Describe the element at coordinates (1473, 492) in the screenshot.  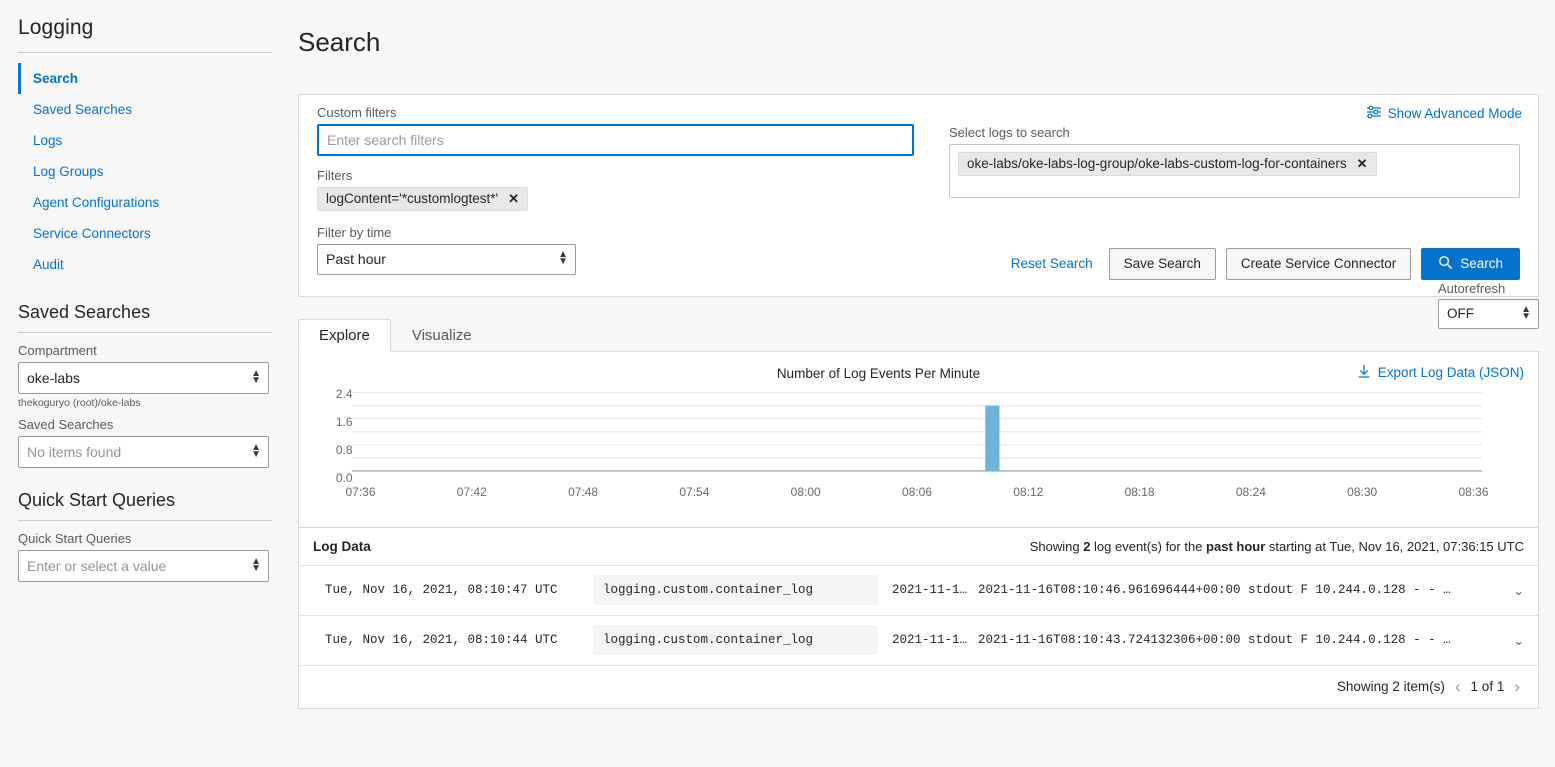
I see `svg-text: 08:36` at that location.